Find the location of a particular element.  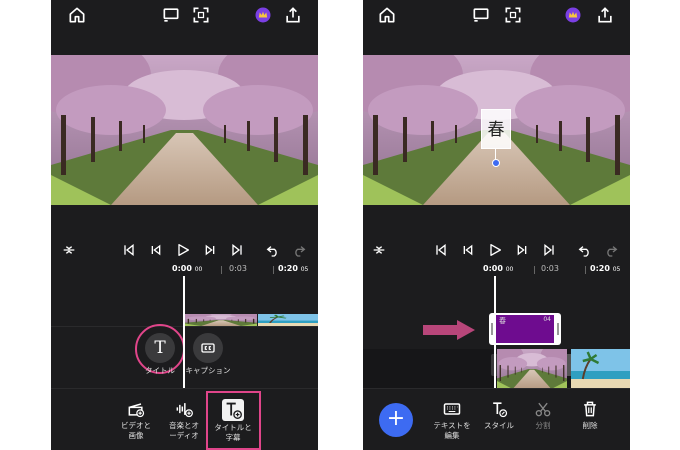

pointer-arrow is located at coordinates (449, 330).